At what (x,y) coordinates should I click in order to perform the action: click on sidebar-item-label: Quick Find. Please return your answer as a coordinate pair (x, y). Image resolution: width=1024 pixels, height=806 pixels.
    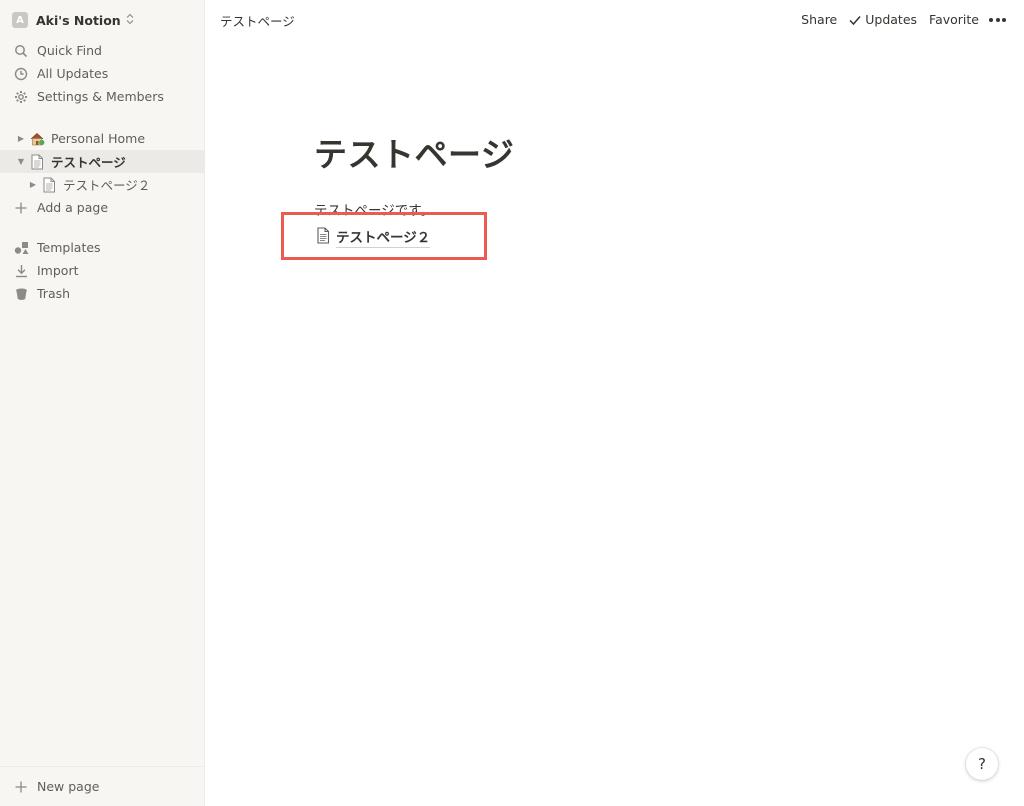
    Looking at the image, I should click on (69, 50).